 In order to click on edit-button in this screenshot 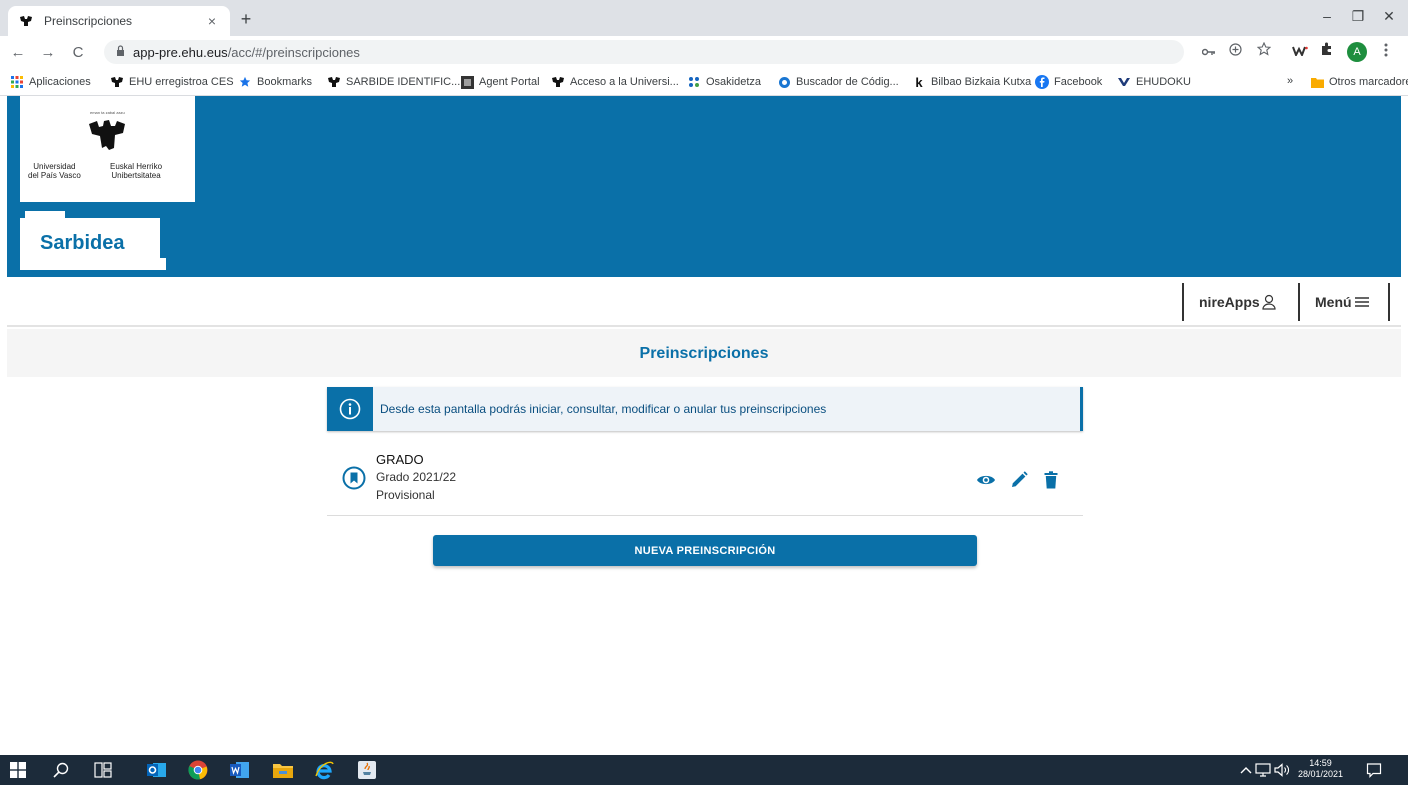, I will do `click(1019, 480)`.